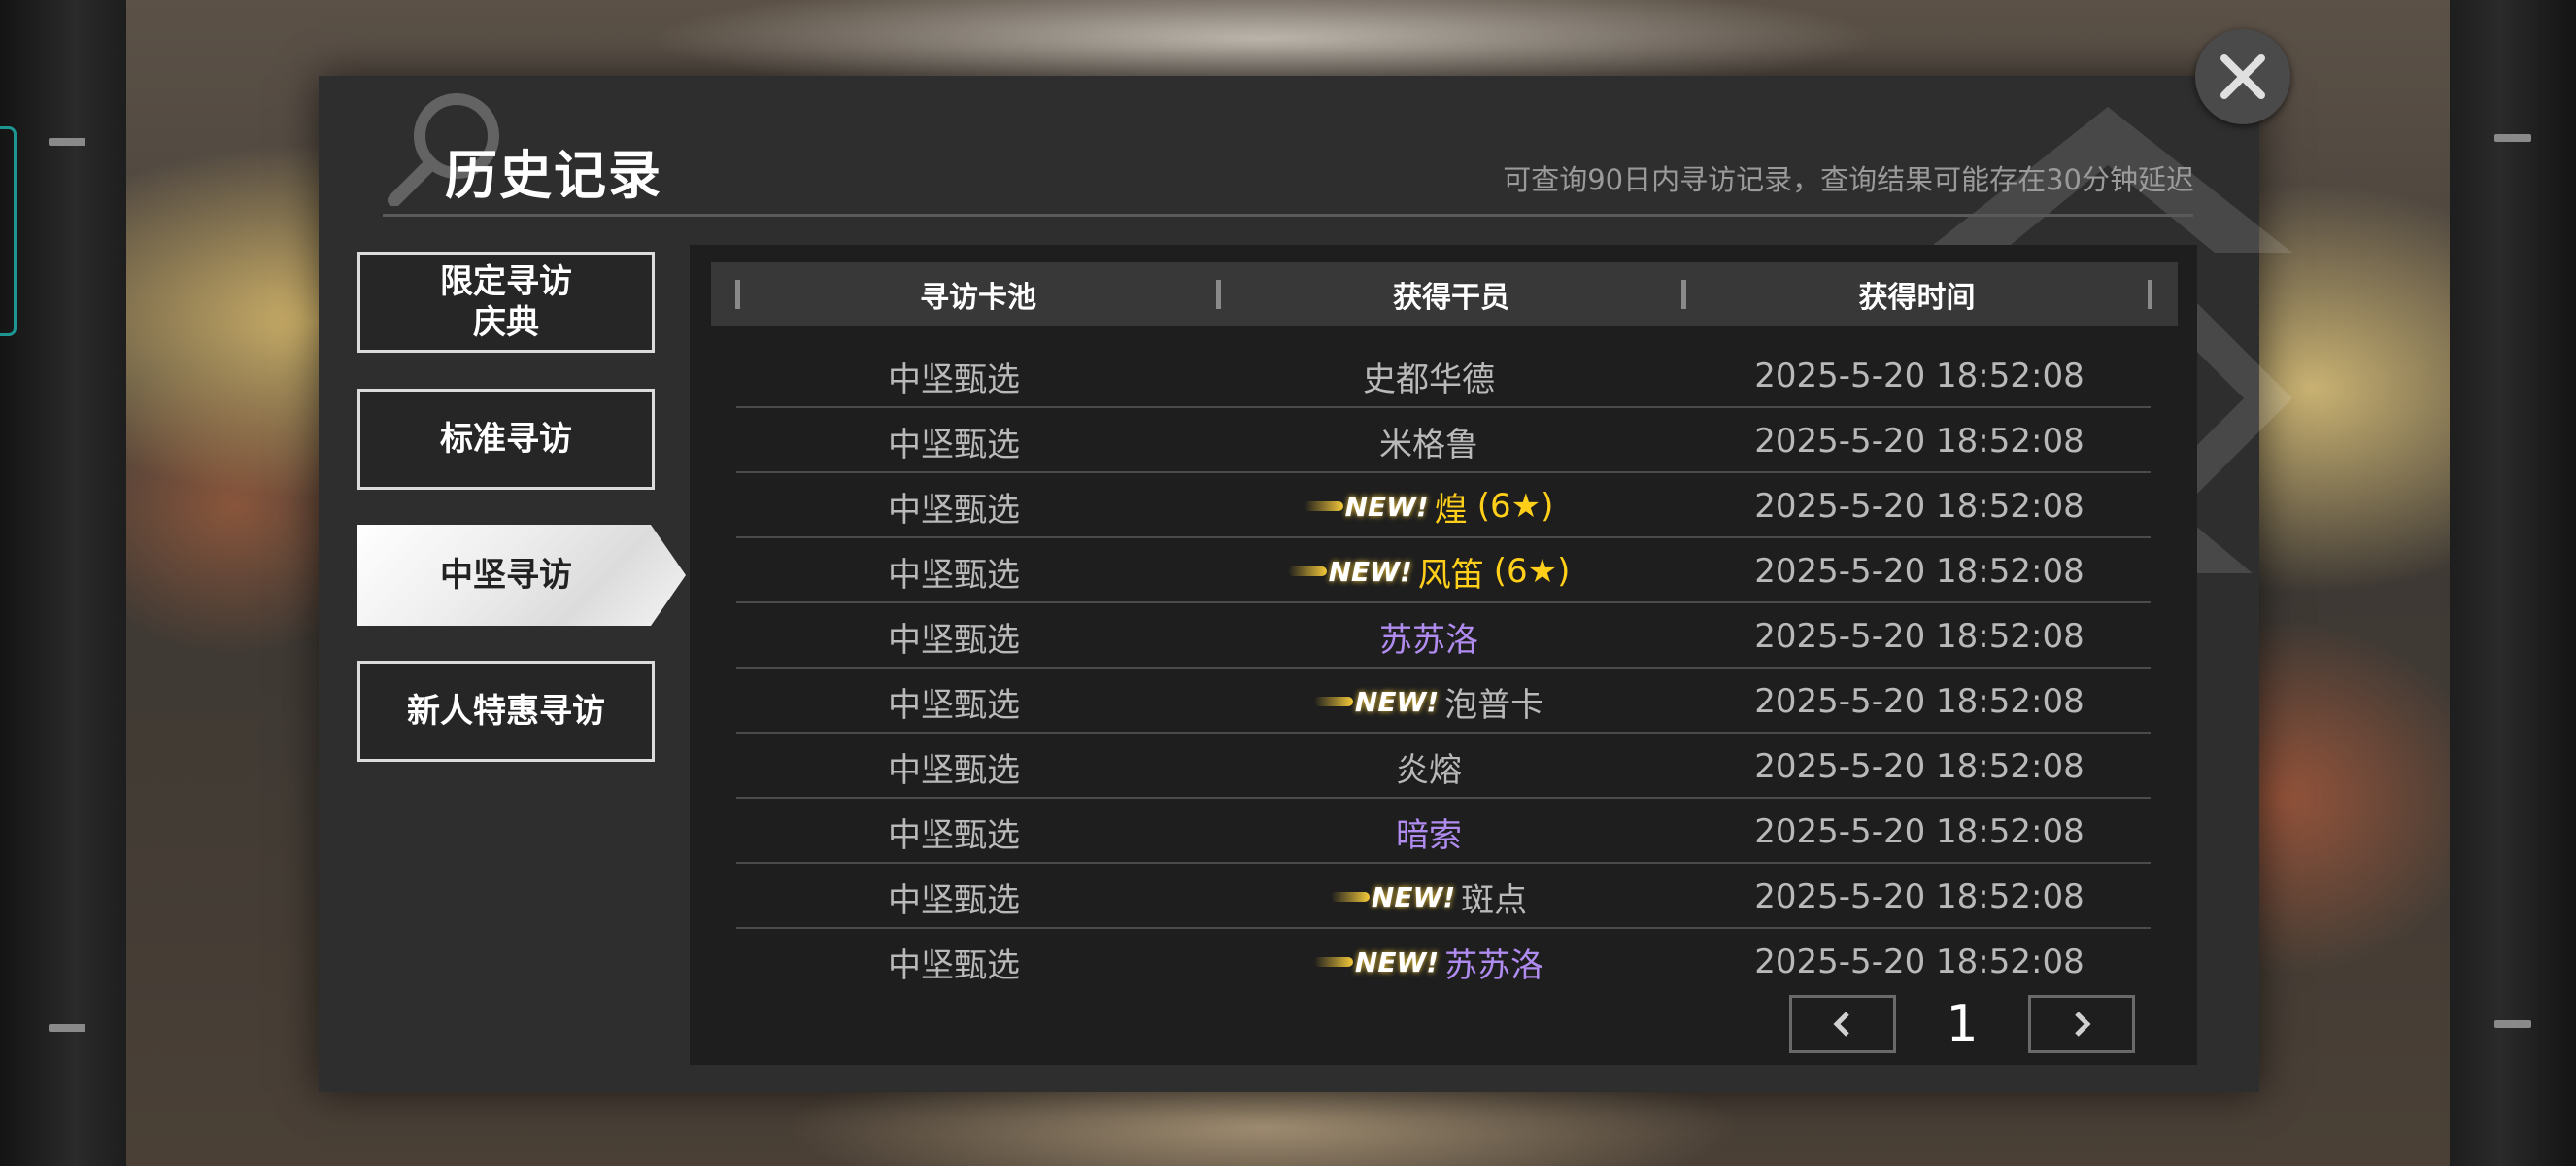  I want to click on cell-operator: NEW! 苏苏洛, so click(1428, 962).